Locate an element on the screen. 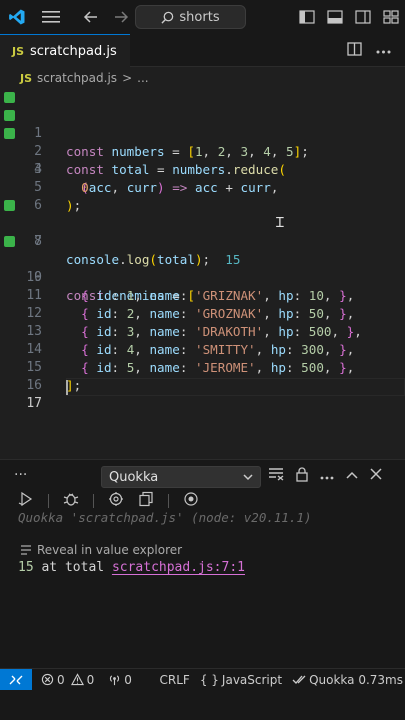  command-center-search: shorts is located at coordinates (190, 17).